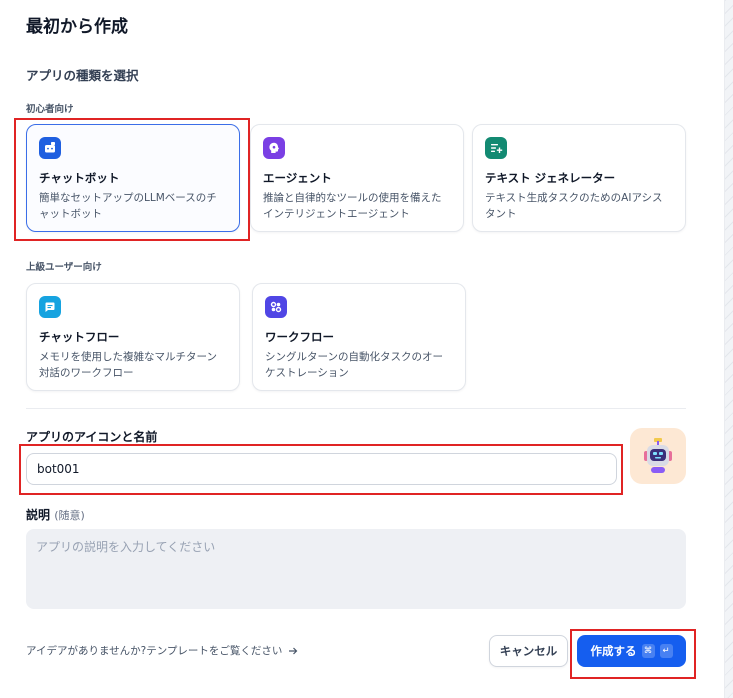  What do you see at coordinates (354, 365) in the screenshot?
I see `card-description: シングルターンの自動化タスクのオーケストレーション` at bounding box center [354, 365].